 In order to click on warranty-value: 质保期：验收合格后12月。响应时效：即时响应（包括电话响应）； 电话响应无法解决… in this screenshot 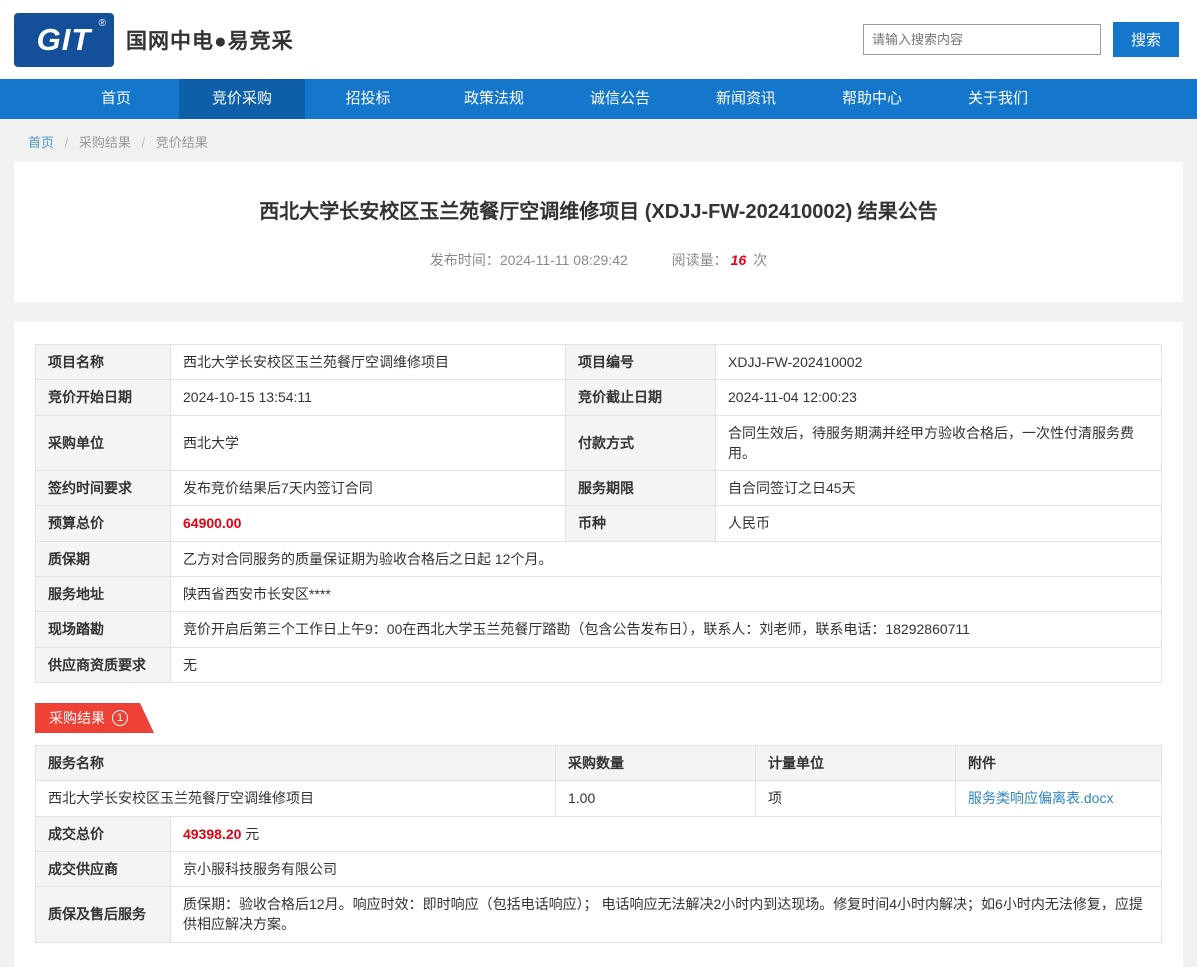, I will do `click(666, 914)`.